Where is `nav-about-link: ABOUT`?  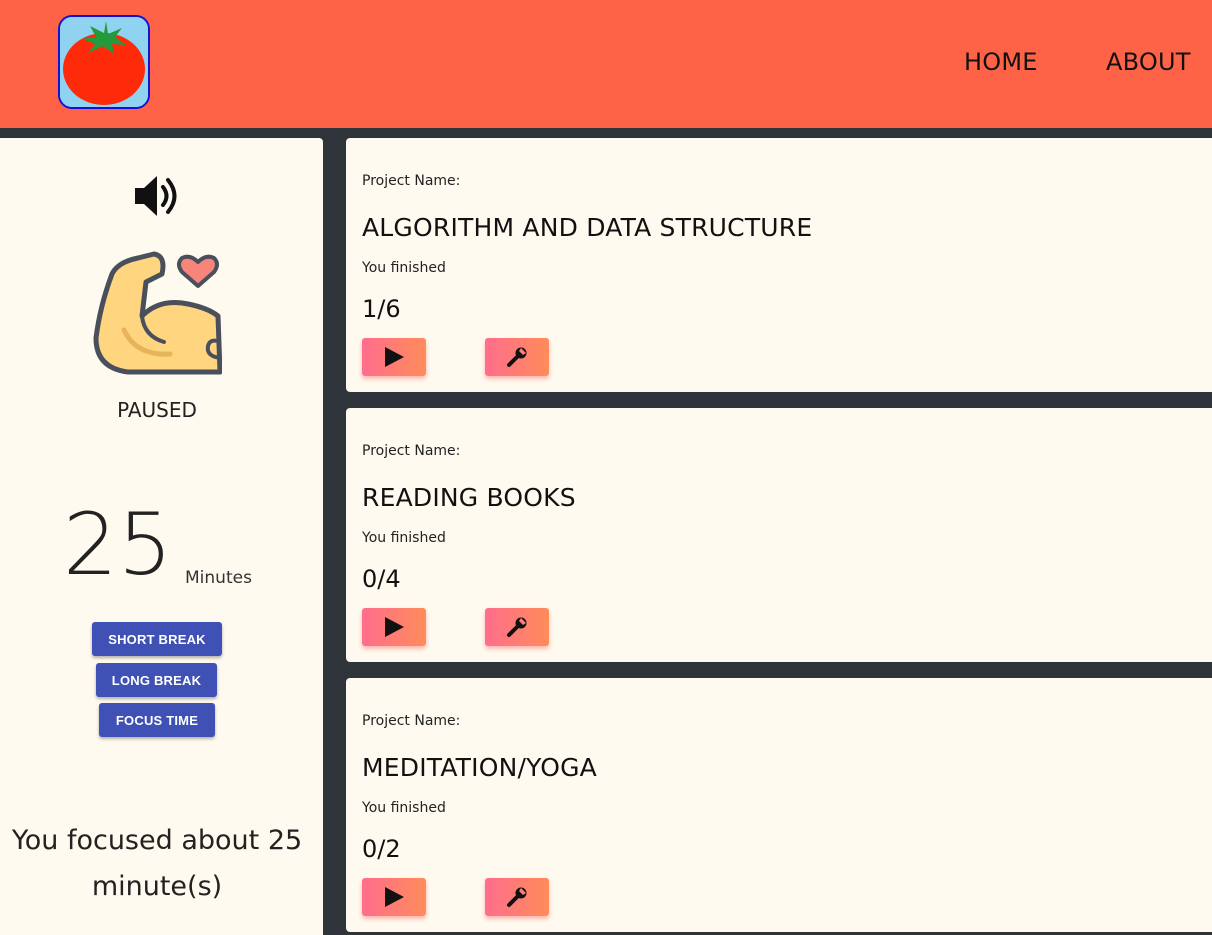 nav-about-link: ABOUT is located at coordinates (1148, 62).